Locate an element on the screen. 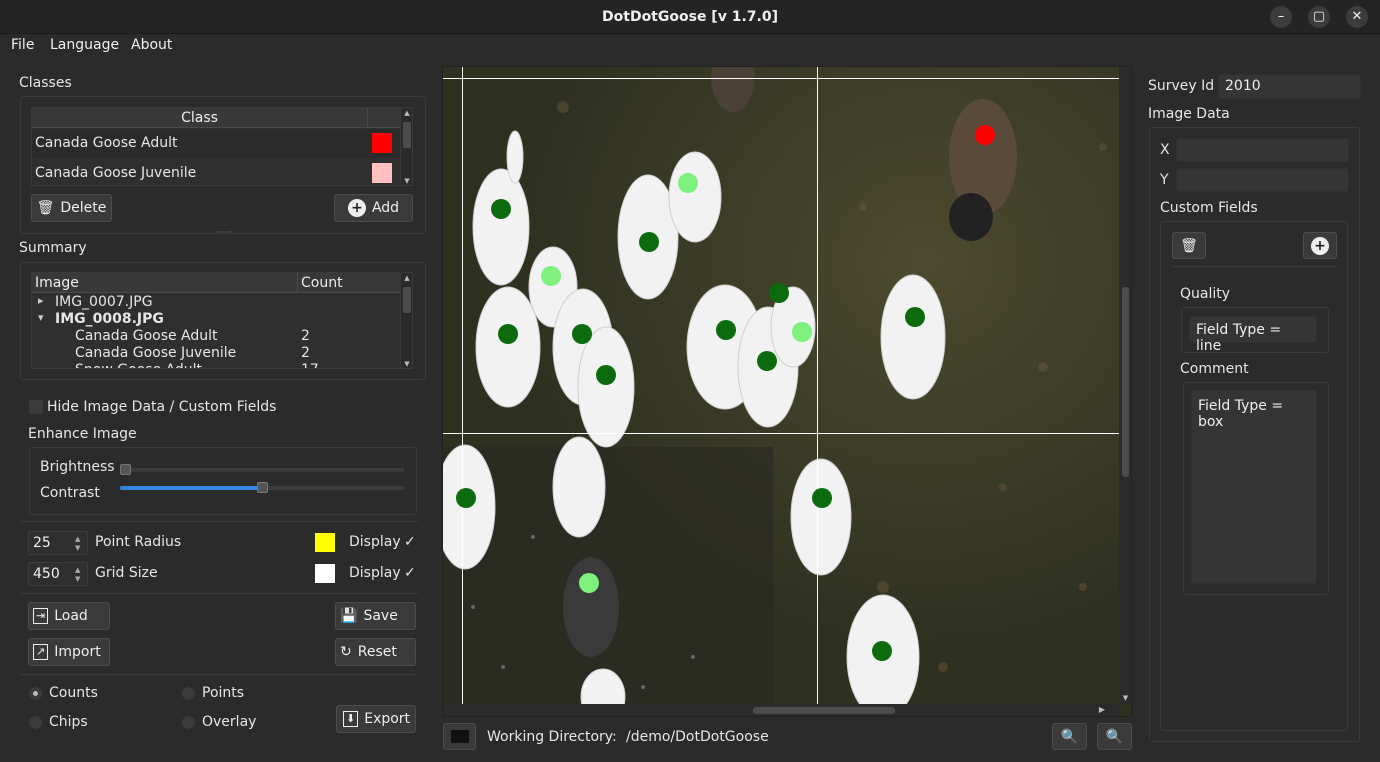 This screenshot has width=1380, height=762. summary-row: ▸ IMG_0007.JPG is located at coordinates (216, 302).